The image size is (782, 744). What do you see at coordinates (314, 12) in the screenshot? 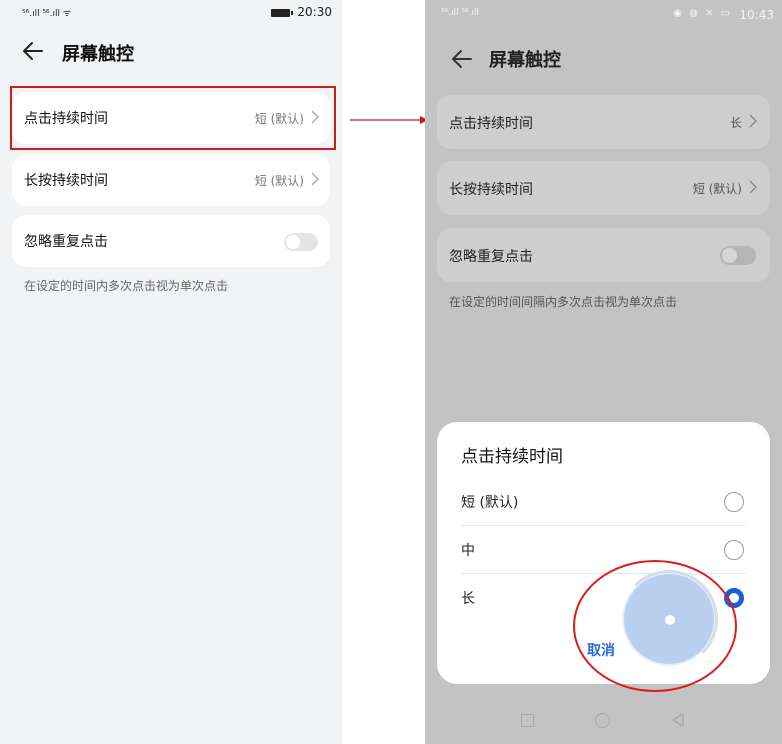
I see `status-time: 20:30` at bounding box center [314, 12].